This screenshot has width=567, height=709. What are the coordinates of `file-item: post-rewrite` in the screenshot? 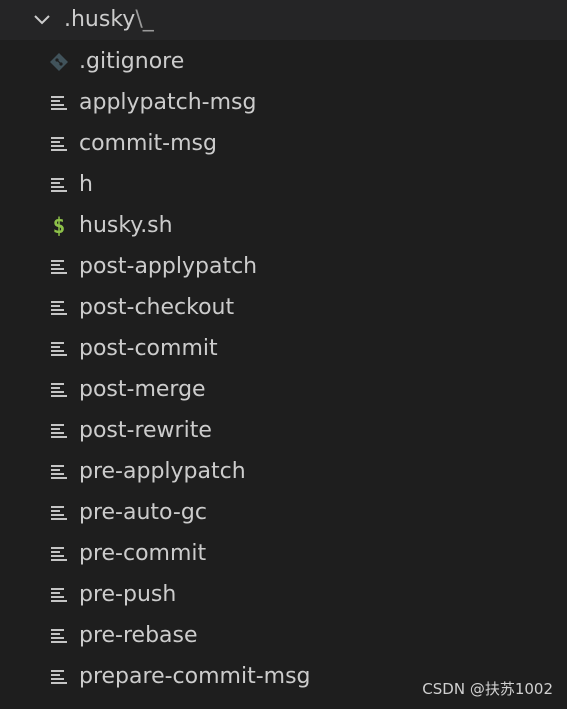 It's located at (283, 430).